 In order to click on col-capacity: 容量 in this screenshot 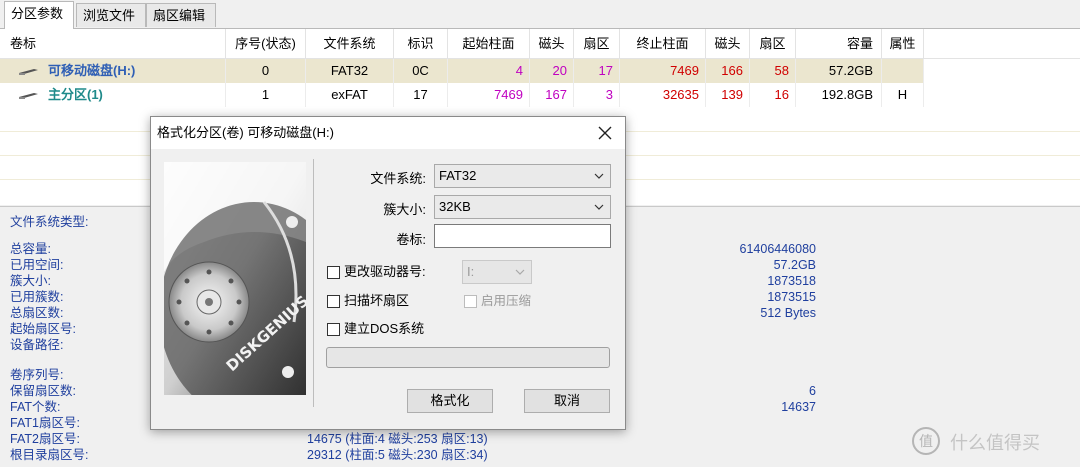, I will do `click(839, 43)`.